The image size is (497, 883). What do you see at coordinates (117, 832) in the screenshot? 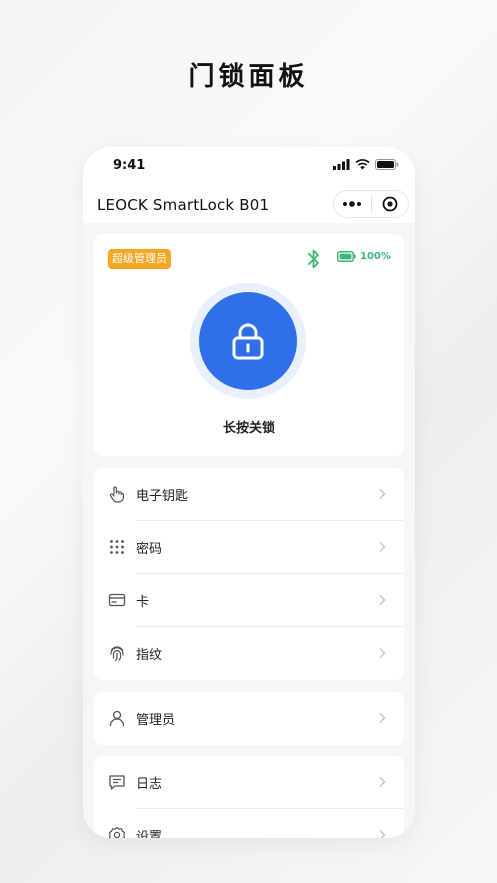
I see `gear-icon` at bounding box center [117, 832].